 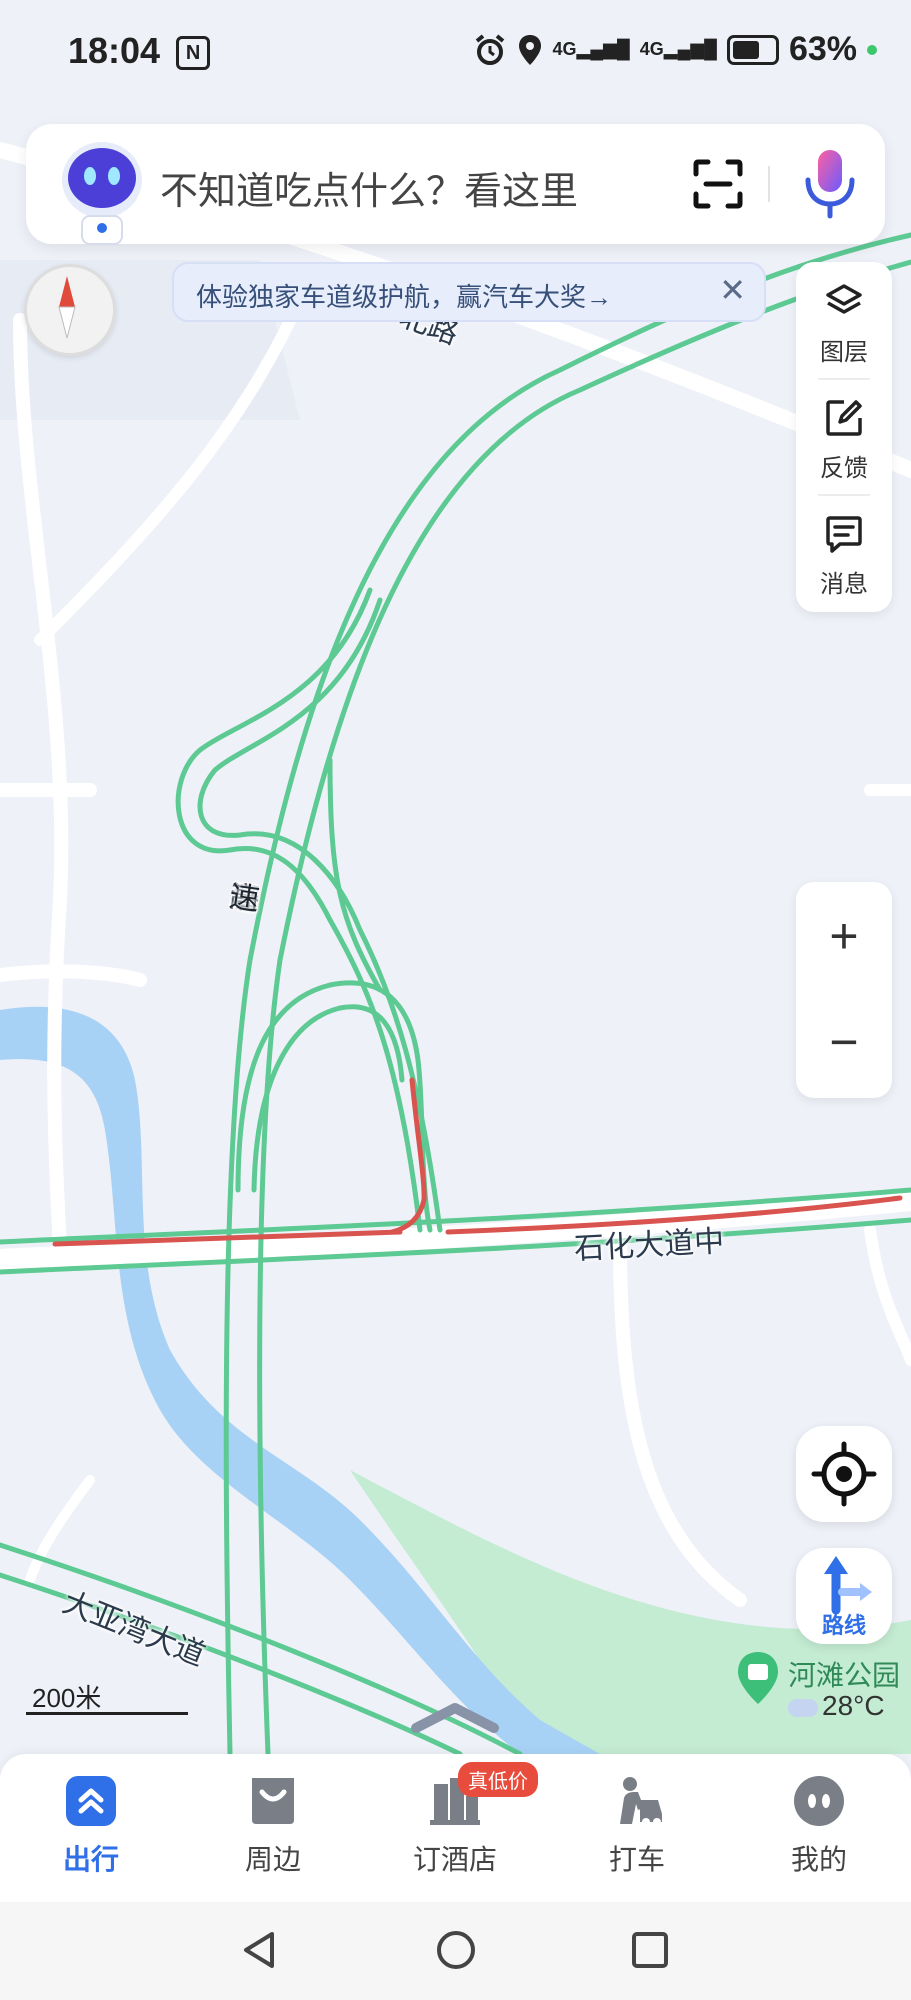 I want to click on compass-icon, so click(x=67, y=307).